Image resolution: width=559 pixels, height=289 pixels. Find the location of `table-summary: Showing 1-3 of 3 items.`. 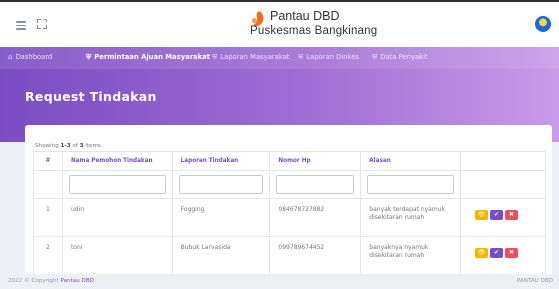

table-summary: Showing 1-3 of 3 items. is located at coordinates (69, 146).